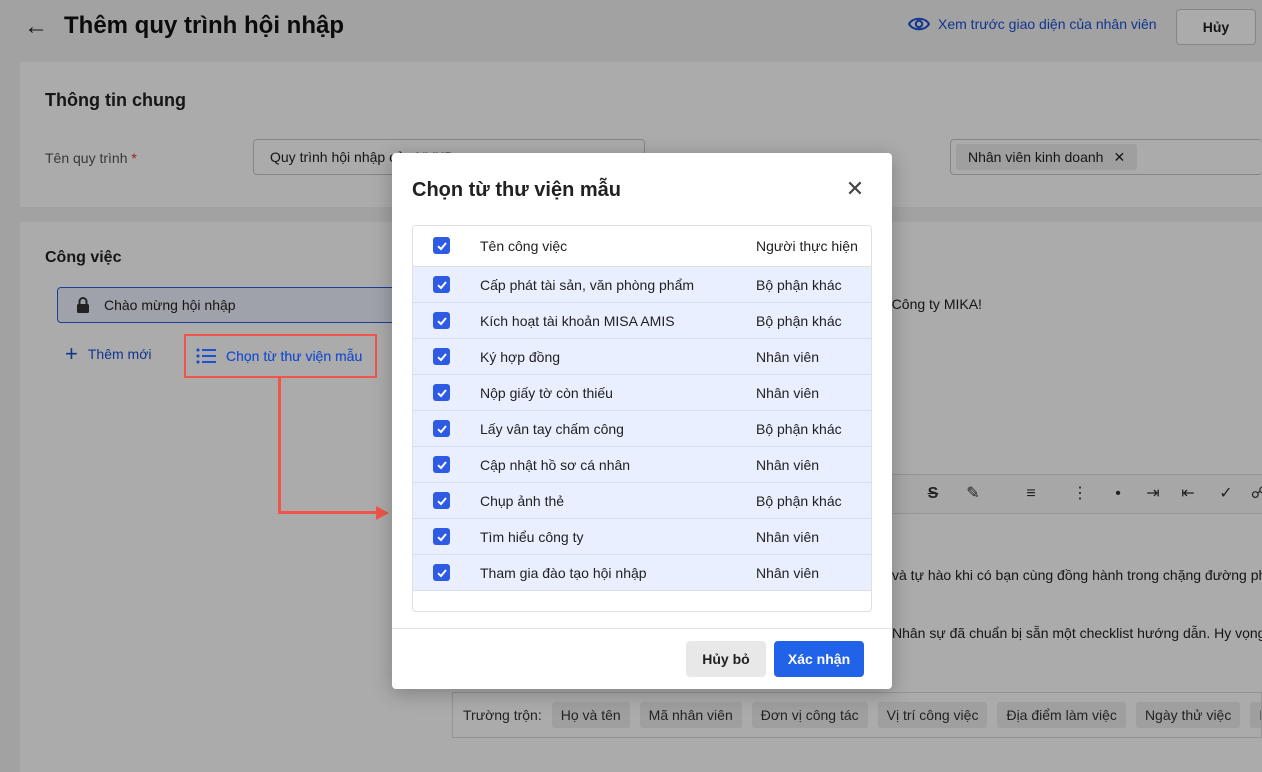 Image resolution: width=1262 pixels, height=772 pixels. Describe the element at coordinates (516, 190) in the screenshot. I see `modal-title: Chọn từ thư viện mẫu` at that location.